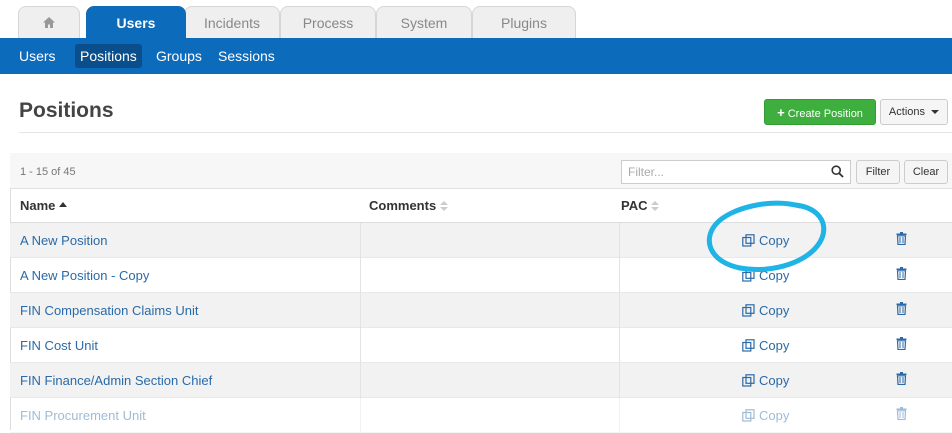 The width and height of the screenshot is (952, 433). Describe the element at coordinates (524, 22) in the screenshot. I see `tab-plugins: Plugins` at that location.